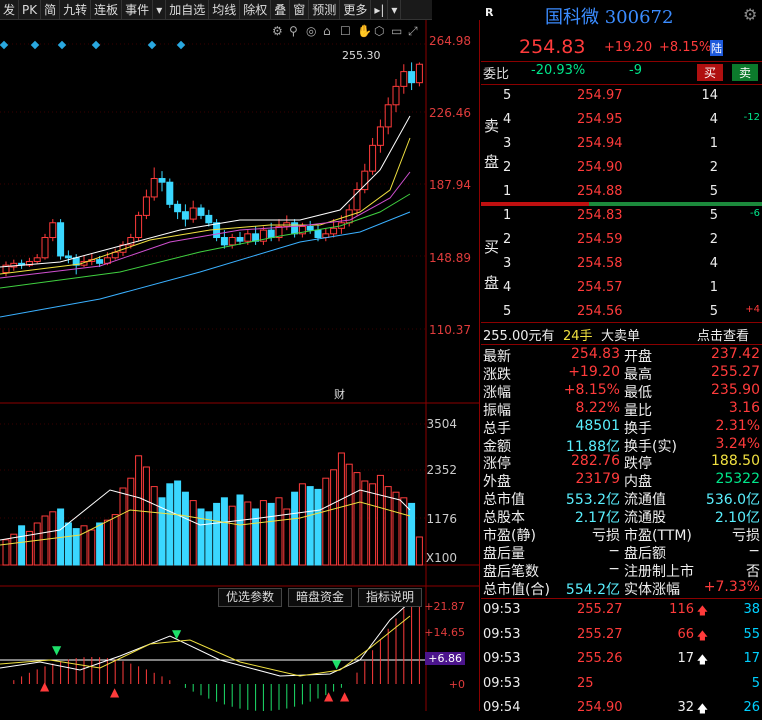 This screenshot has height=720, width=762. I want to click on tick-row: 09:53 255.26 17 🡅 17, so click(621, 661).